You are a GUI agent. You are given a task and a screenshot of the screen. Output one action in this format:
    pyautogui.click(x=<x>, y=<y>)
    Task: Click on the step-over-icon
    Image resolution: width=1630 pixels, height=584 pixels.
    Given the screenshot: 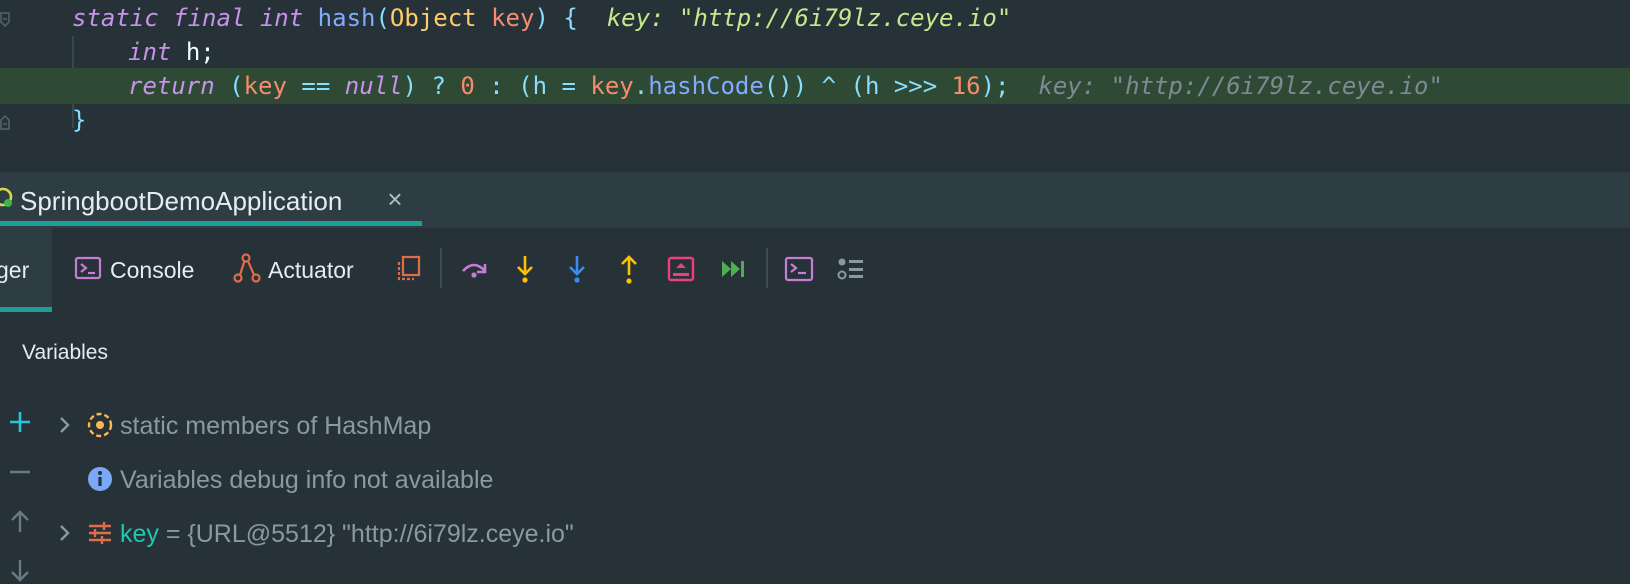 What is the action you would take?
    pyautogui.click(x=473, y=269)
    